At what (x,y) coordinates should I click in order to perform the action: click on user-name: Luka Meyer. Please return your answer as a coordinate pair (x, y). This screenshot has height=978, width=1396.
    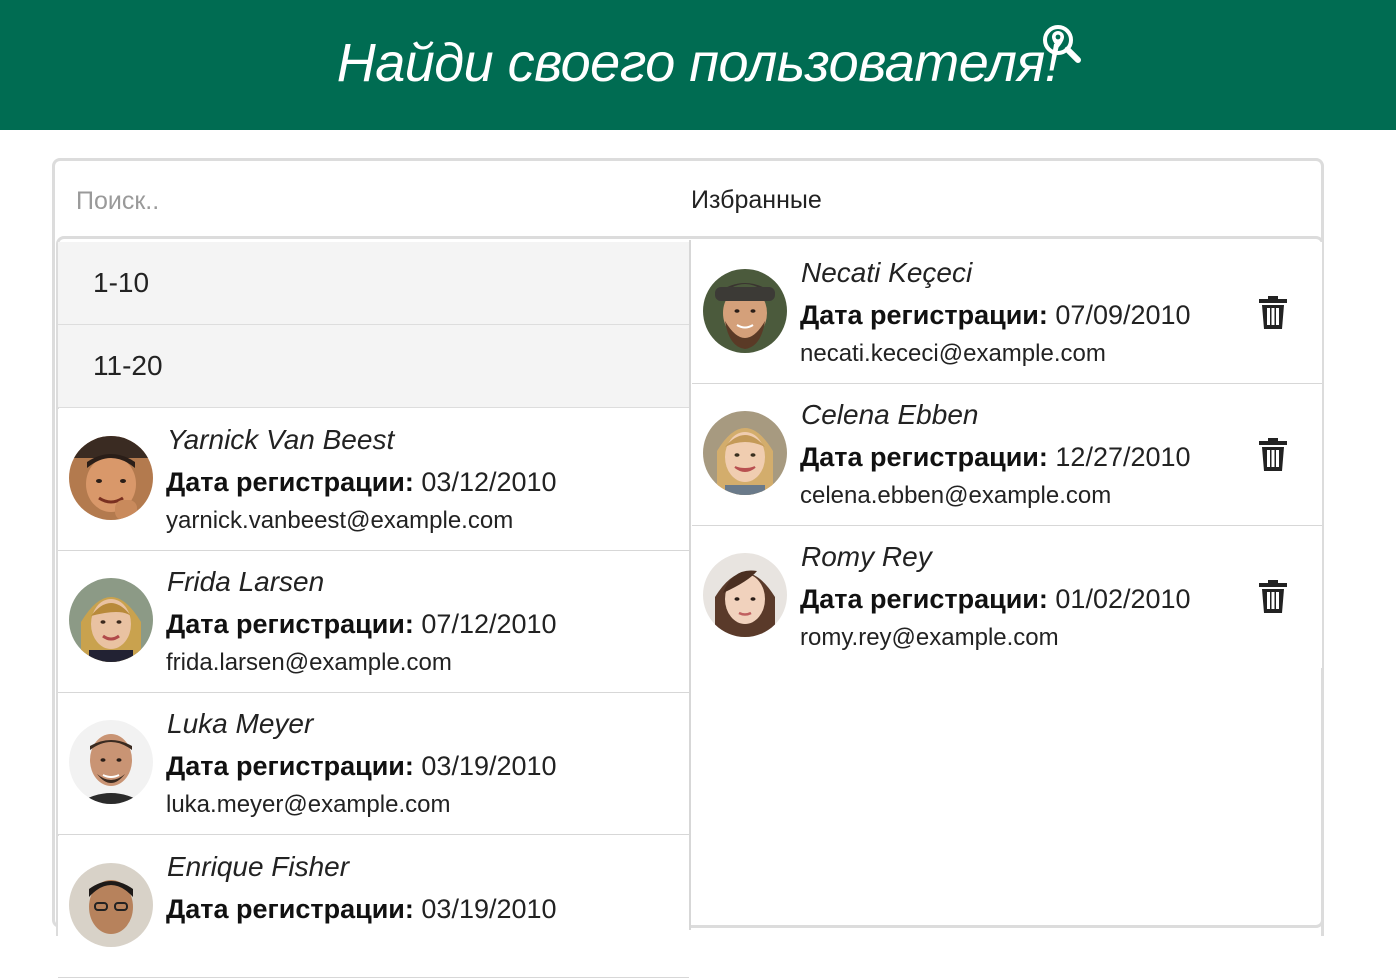
    Looking at the image, I should click on (240, 723).